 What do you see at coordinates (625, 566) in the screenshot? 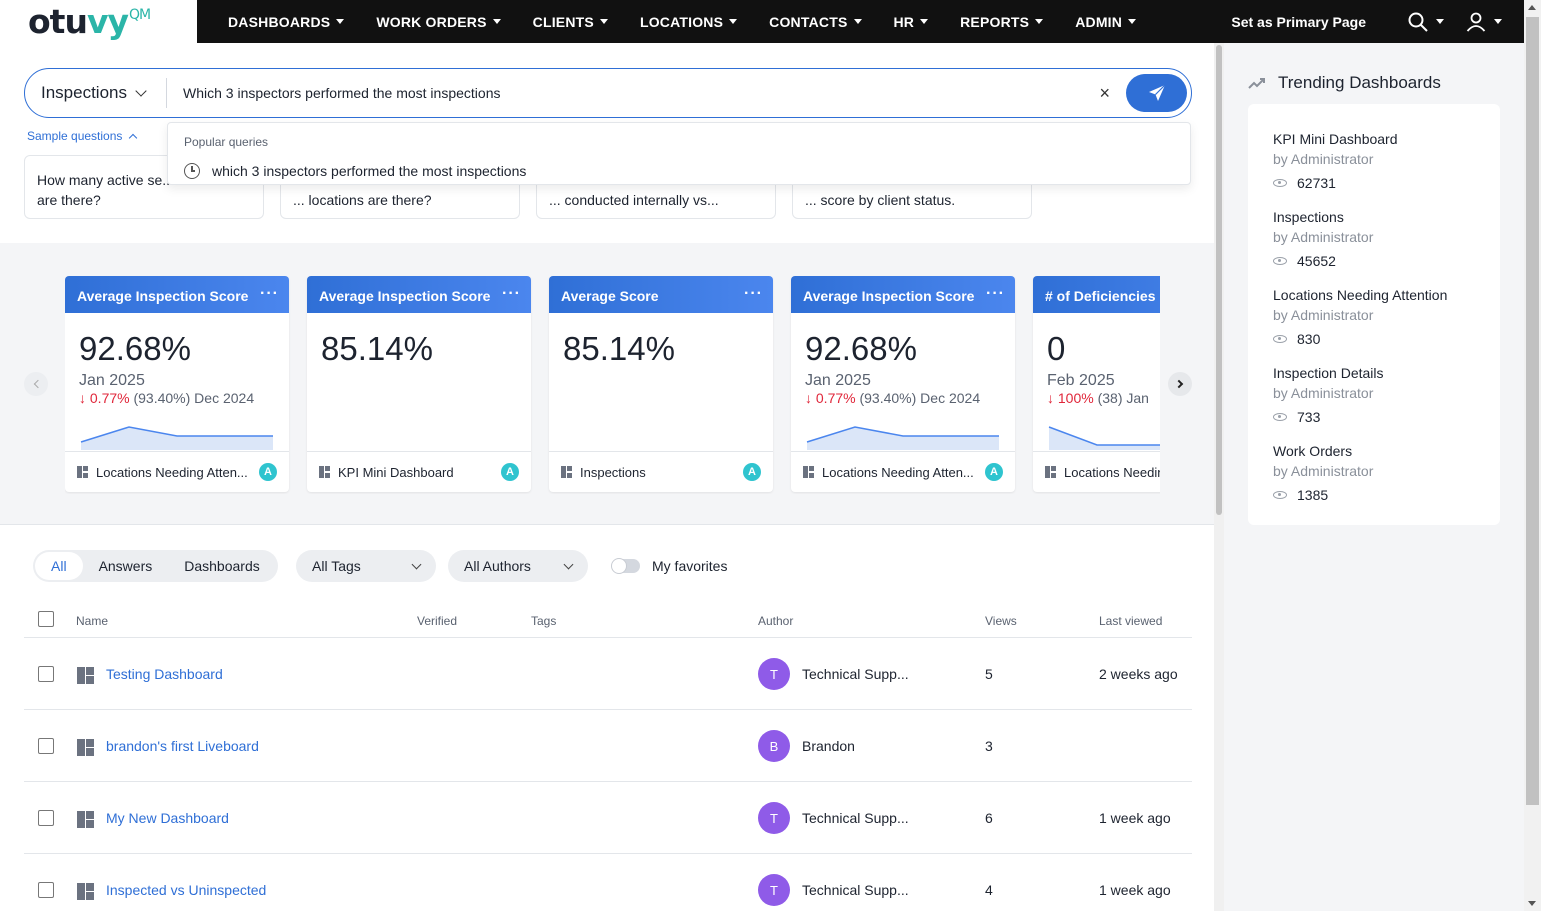
I see `toggle-switch` at bounding box center [625, 566].